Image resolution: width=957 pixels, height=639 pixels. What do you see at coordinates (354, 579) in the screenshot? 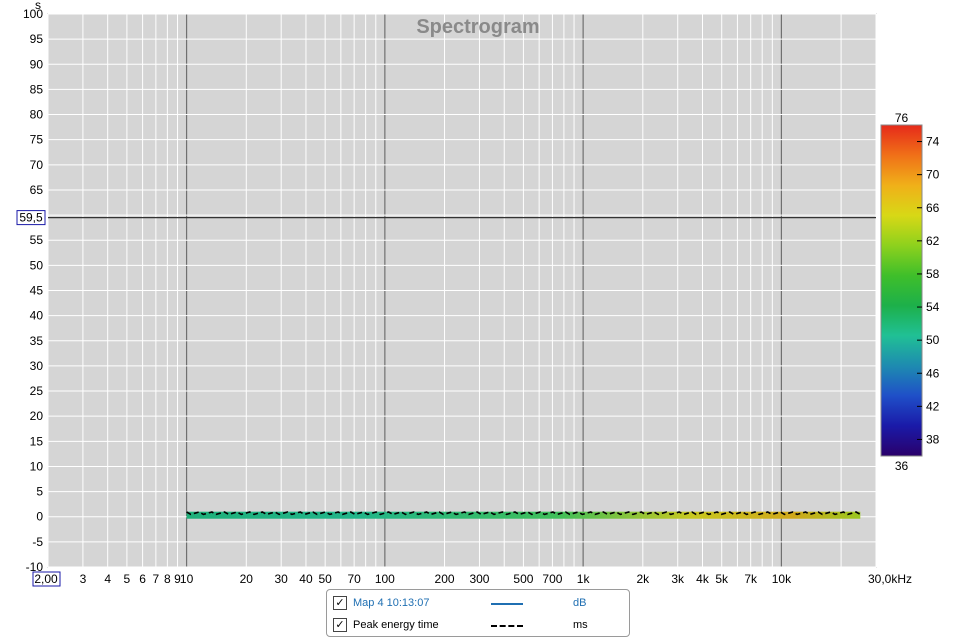
I see `x-tick-label: 70` at bounding box center [354, 579].